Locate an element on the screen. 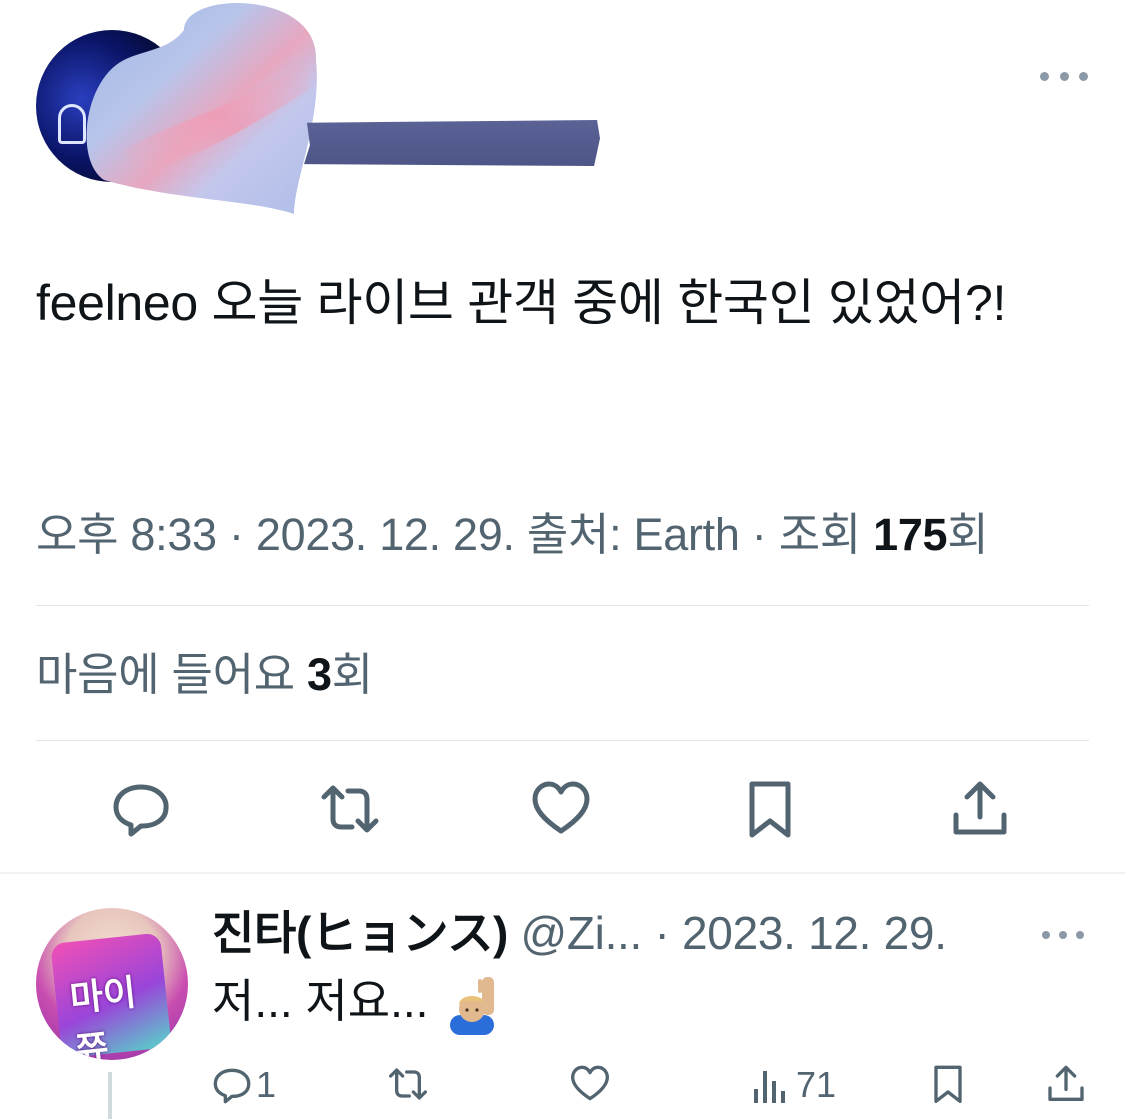  reply-button is located at coordinates (141, 809).